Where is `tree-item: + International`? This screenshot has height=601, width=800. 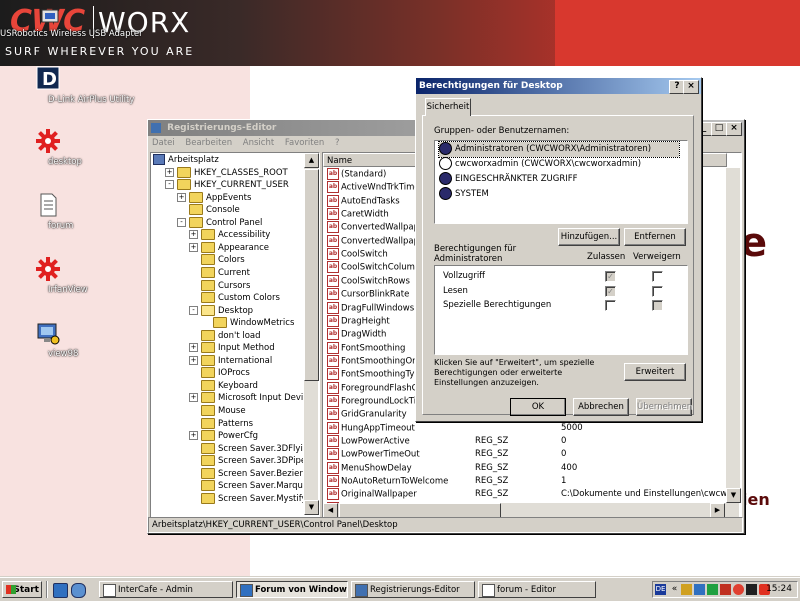 tree-item: + International is located at coordinates (230, 360).